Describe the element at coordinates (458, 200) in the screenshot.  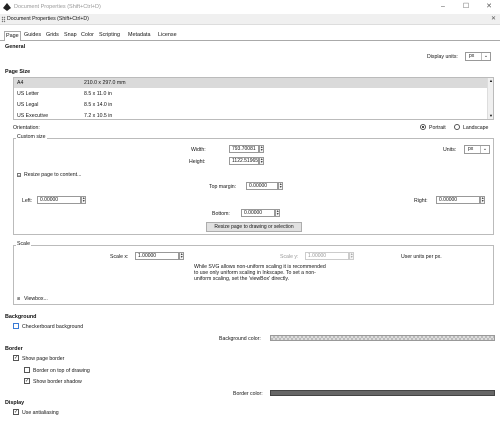
I see `right-margin-input: 0.00000` at that location.